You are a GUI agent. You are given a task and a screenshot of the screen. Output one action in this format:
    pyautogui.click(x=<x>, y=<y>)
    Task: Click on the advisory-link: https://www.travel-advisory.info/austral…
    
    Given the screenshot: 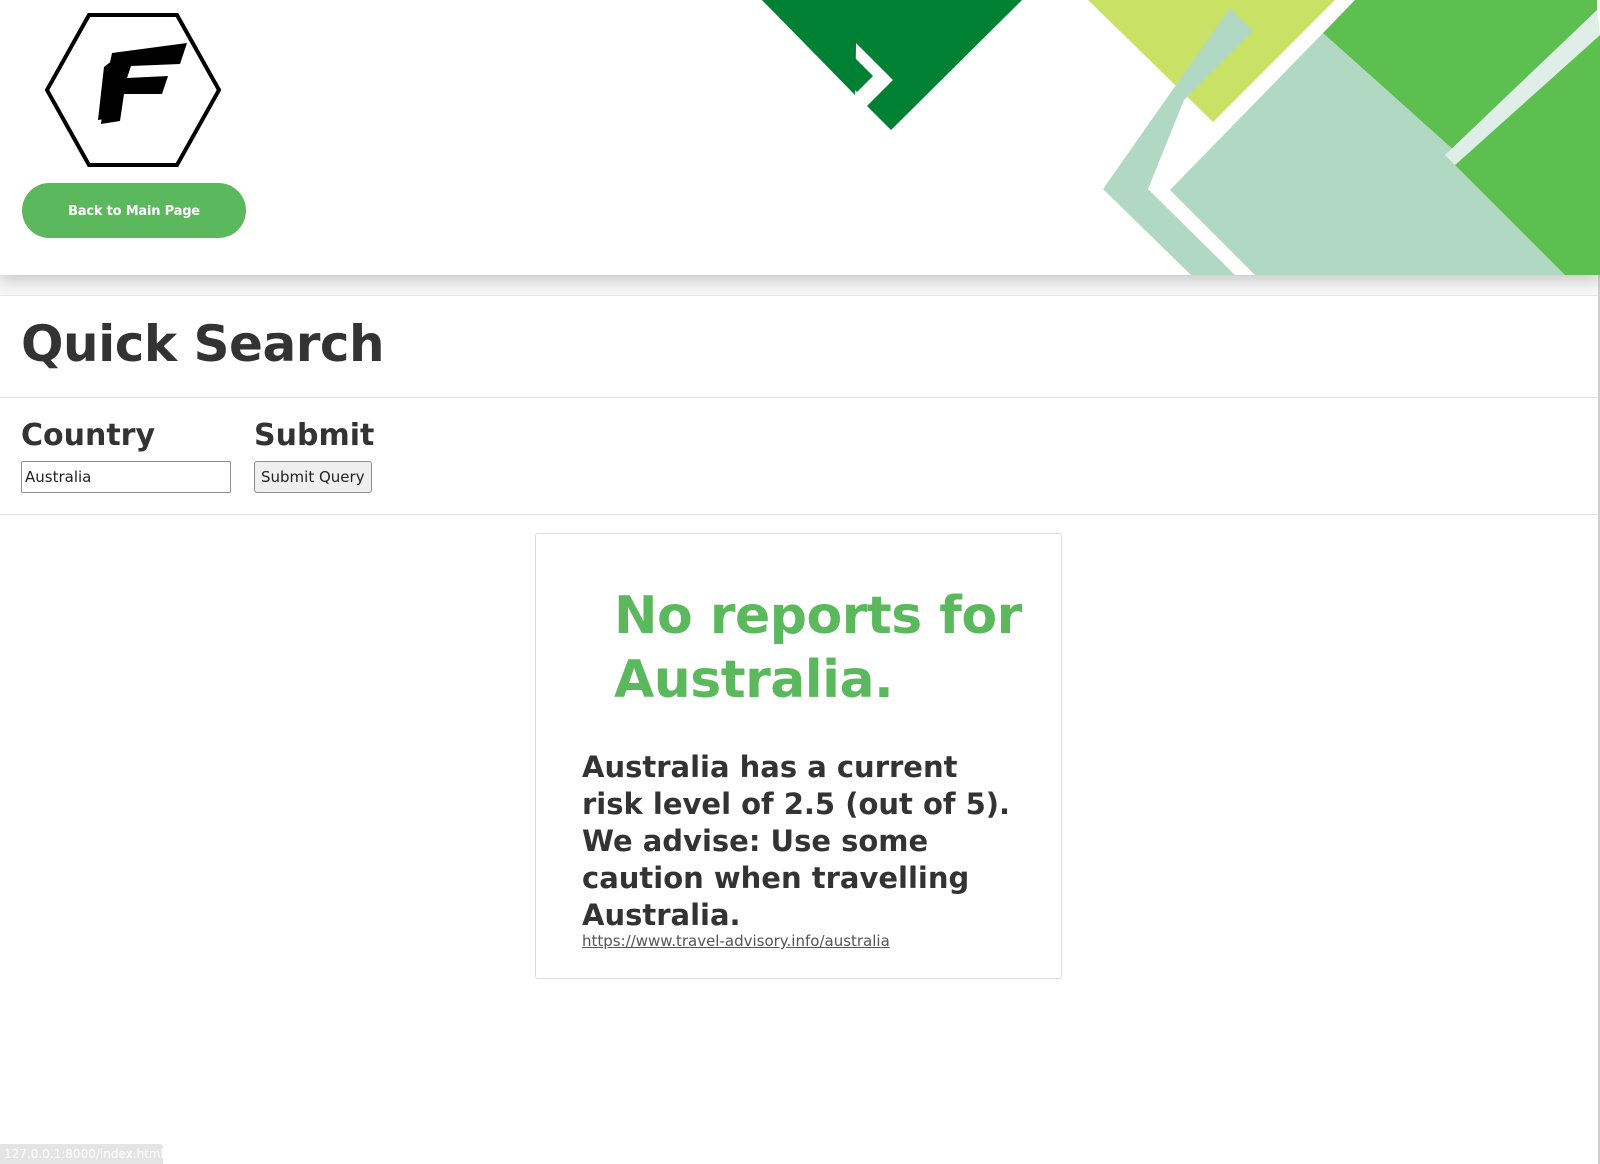 What is the action you would take?
    pyautogui.click(x=736, y=941)
    